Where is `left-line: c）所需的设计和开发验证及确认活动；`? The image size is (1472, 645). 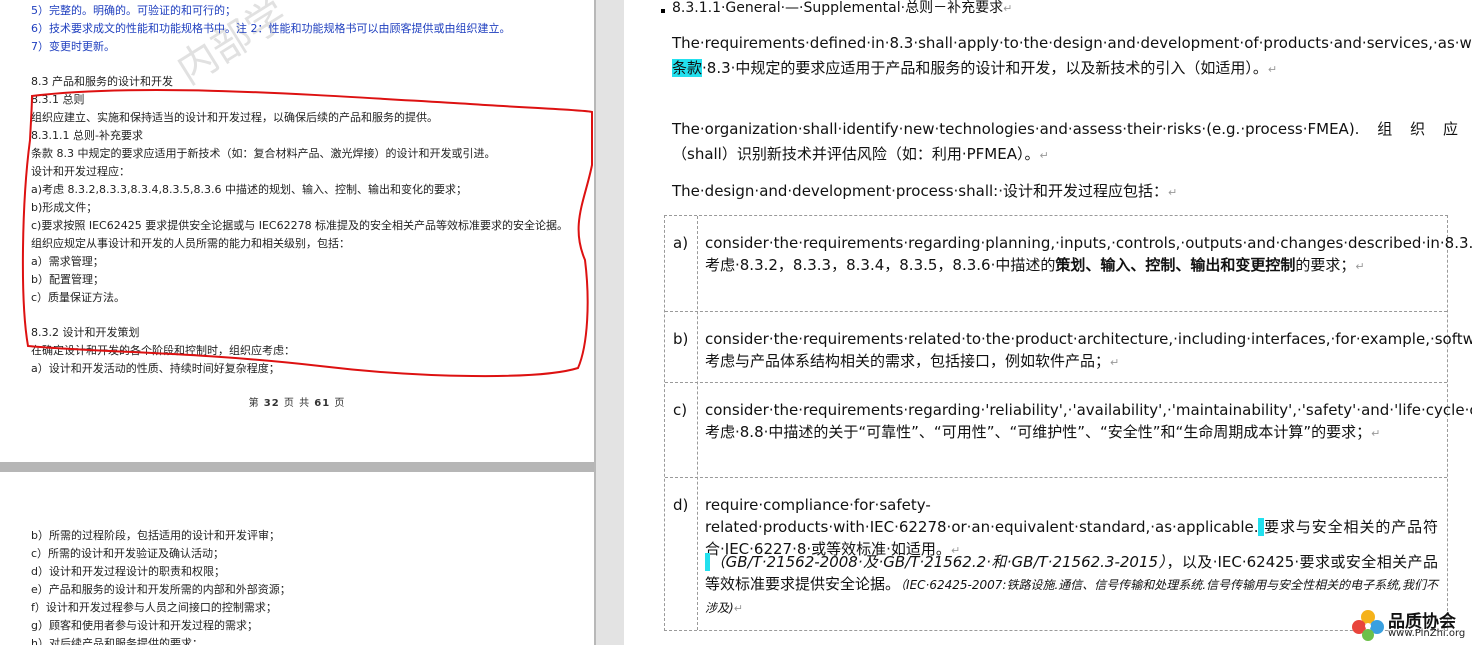
left-line: c）所需的设计和开发验证及确认活动； is located at coordinates (128, 553).